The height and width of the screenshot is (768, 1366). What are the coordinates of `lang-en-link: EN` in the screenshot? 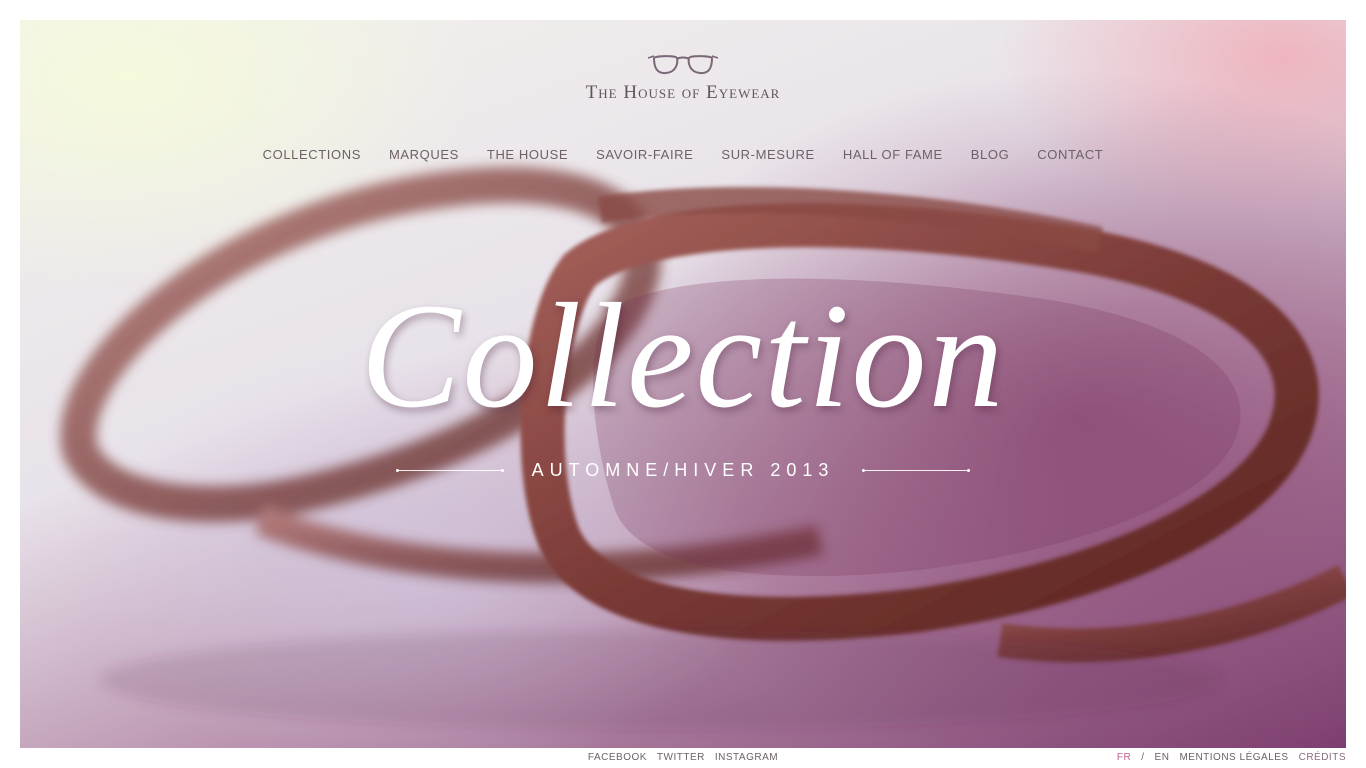 It's located at (1162, 757).